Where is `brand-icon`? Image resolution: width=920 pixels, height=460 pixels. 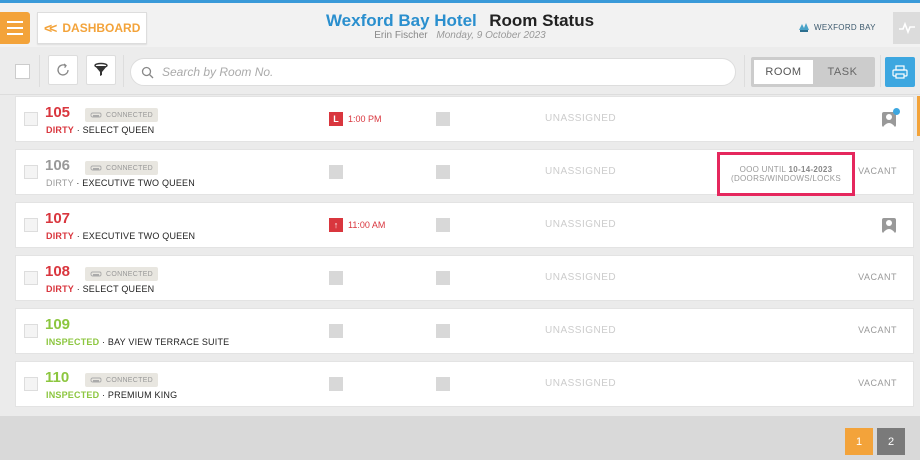 brand-icon is located at coordinates (804, 27).